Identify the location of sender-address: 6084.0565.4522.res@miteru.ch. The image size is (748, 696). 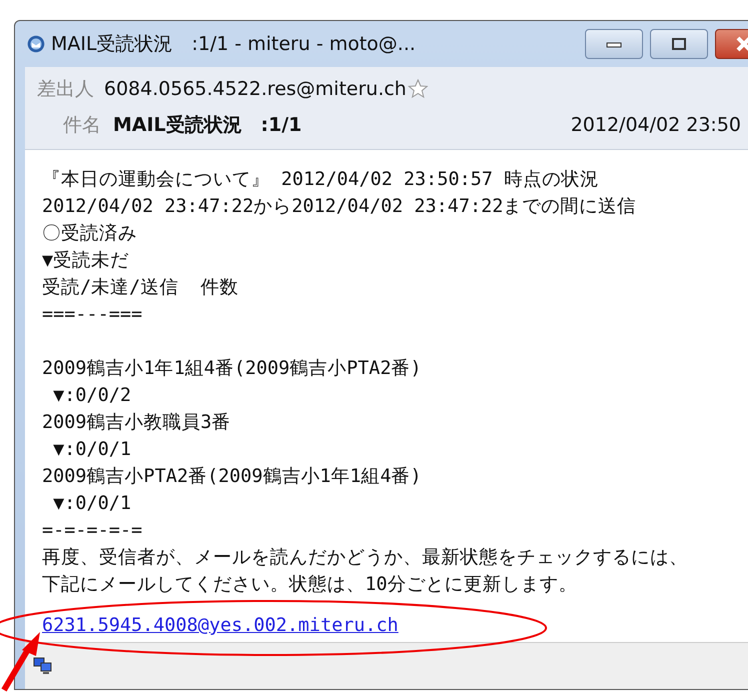
(255, 89).